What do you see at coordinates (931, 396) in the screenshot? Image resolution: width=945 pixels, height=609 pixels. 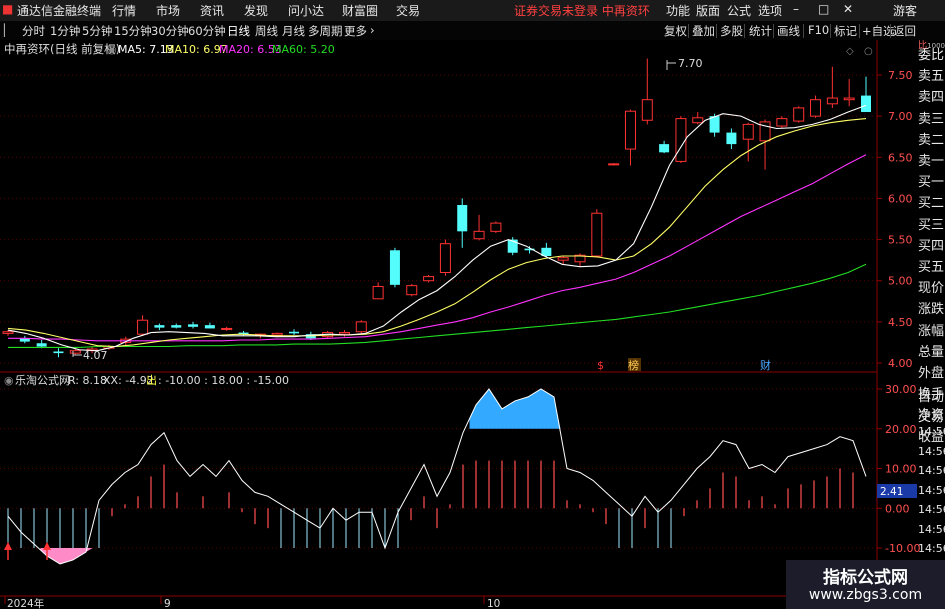 I see `sidebar-lower-0: 自动` at bounding box center [931, 396].